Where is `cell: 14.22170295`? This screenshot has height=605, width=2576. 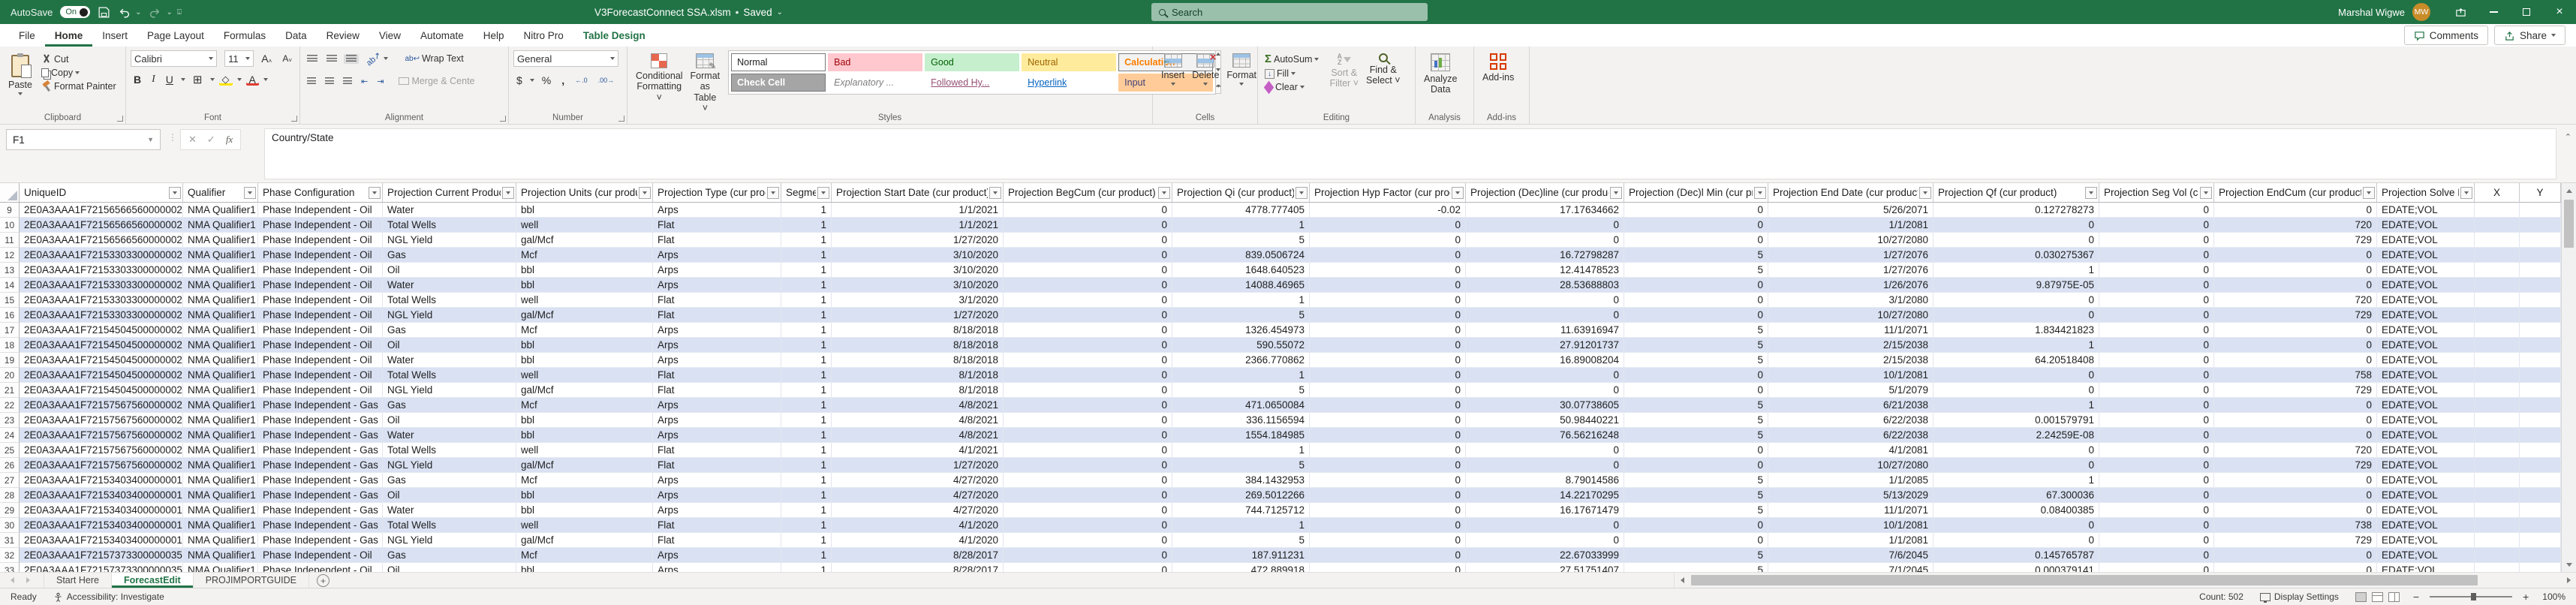
cell: 14.22170295 is located at coordinates (1545, 495).